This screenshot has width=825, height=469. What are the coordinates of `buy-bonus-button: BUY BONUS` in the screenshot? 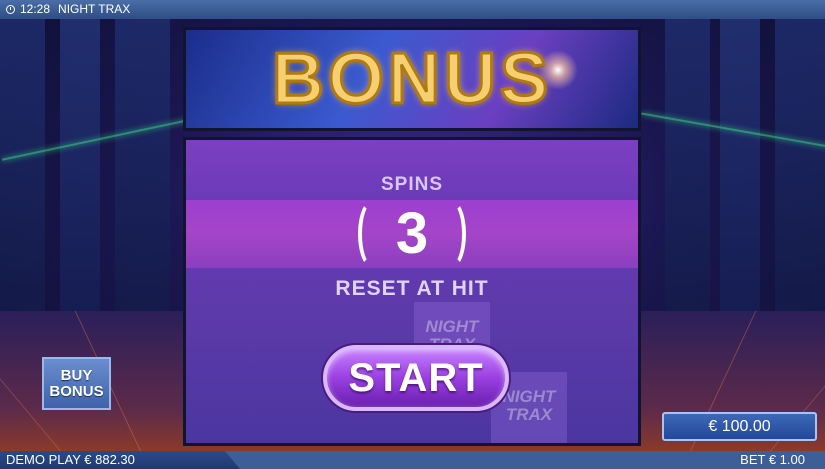 It's located at (76, 383).